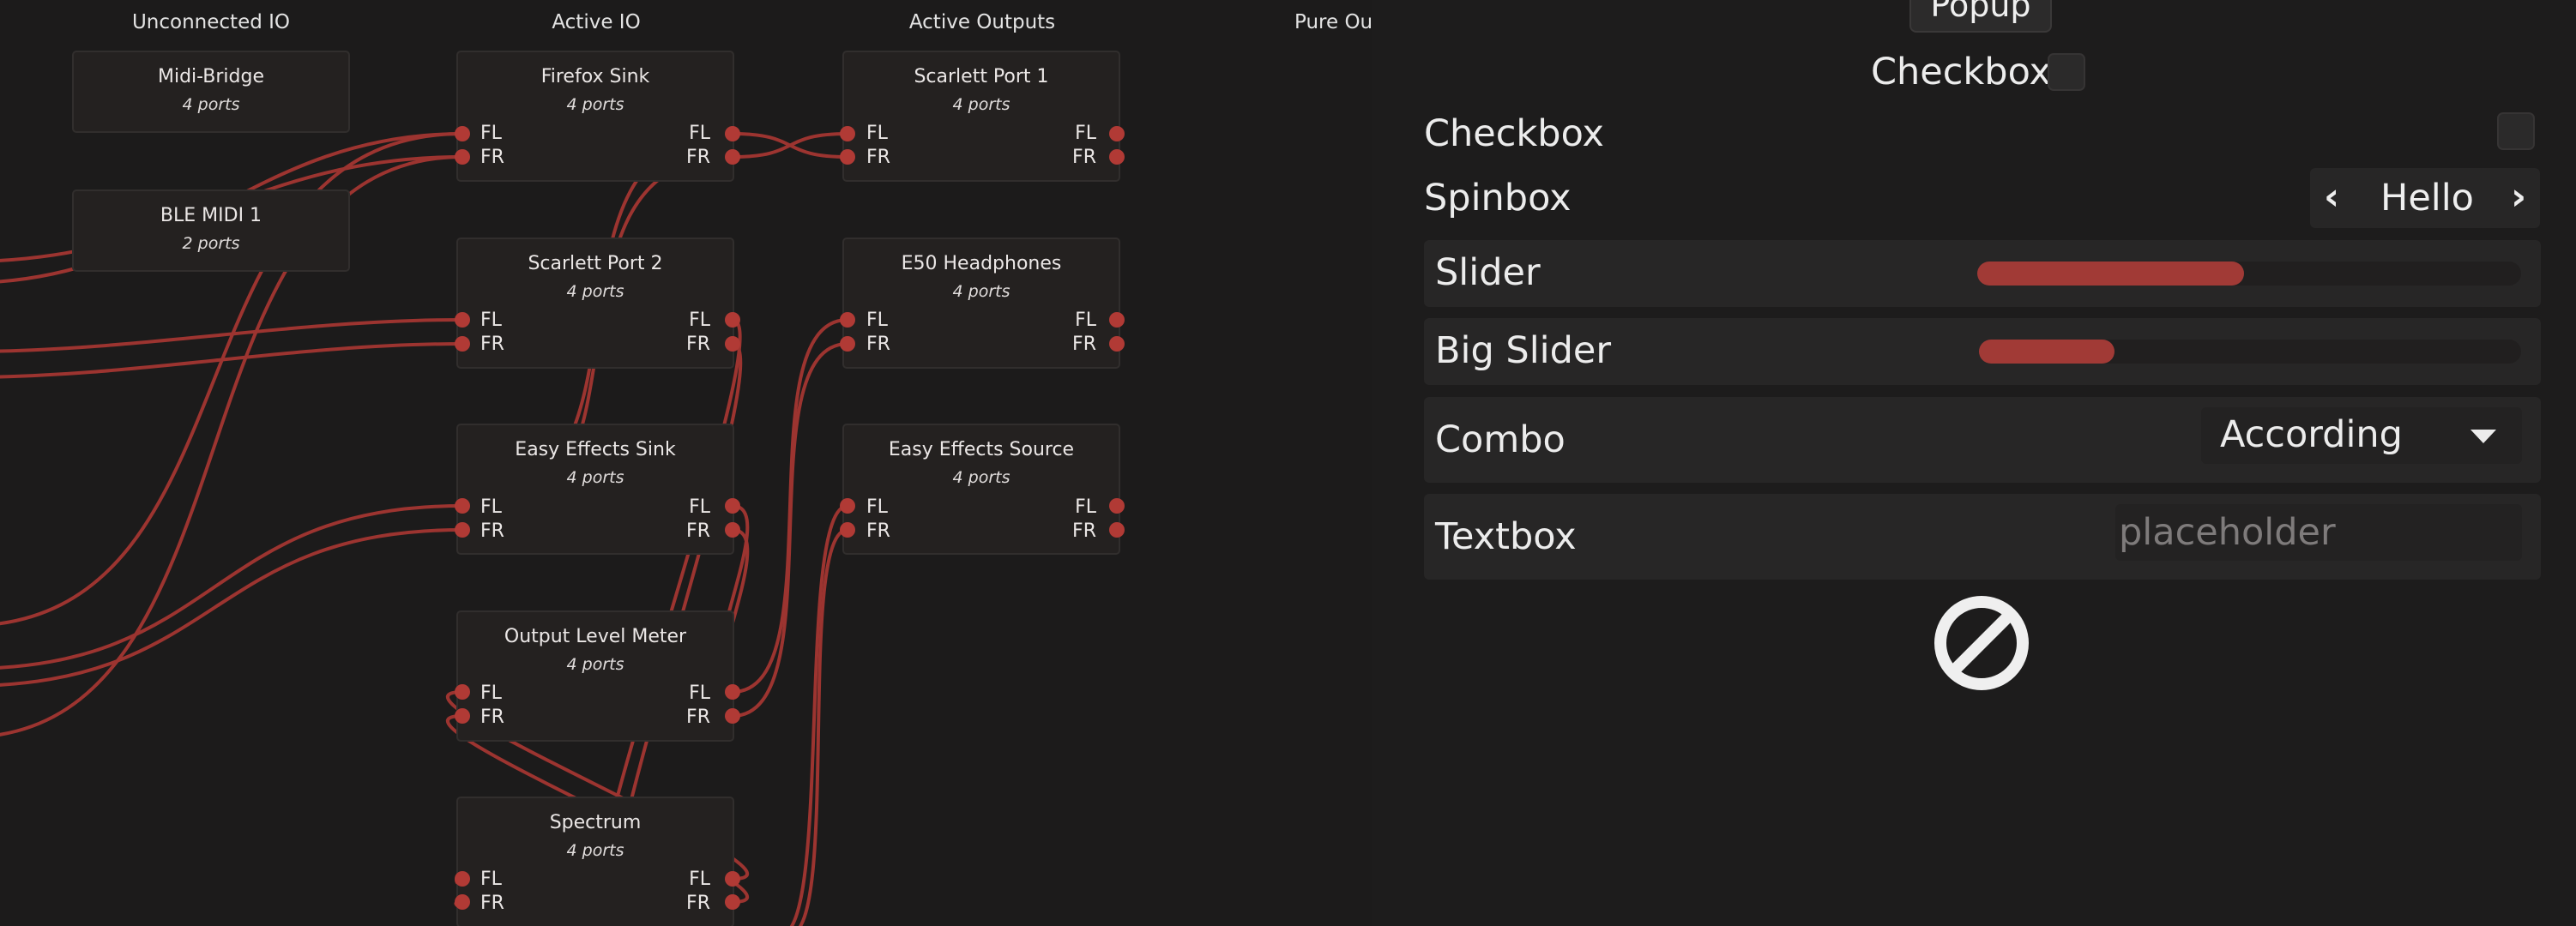  What do you see at coordinates (2361, 435) in the screenshot?
I see `combo-select: According` at bounding box center [2361, 435].